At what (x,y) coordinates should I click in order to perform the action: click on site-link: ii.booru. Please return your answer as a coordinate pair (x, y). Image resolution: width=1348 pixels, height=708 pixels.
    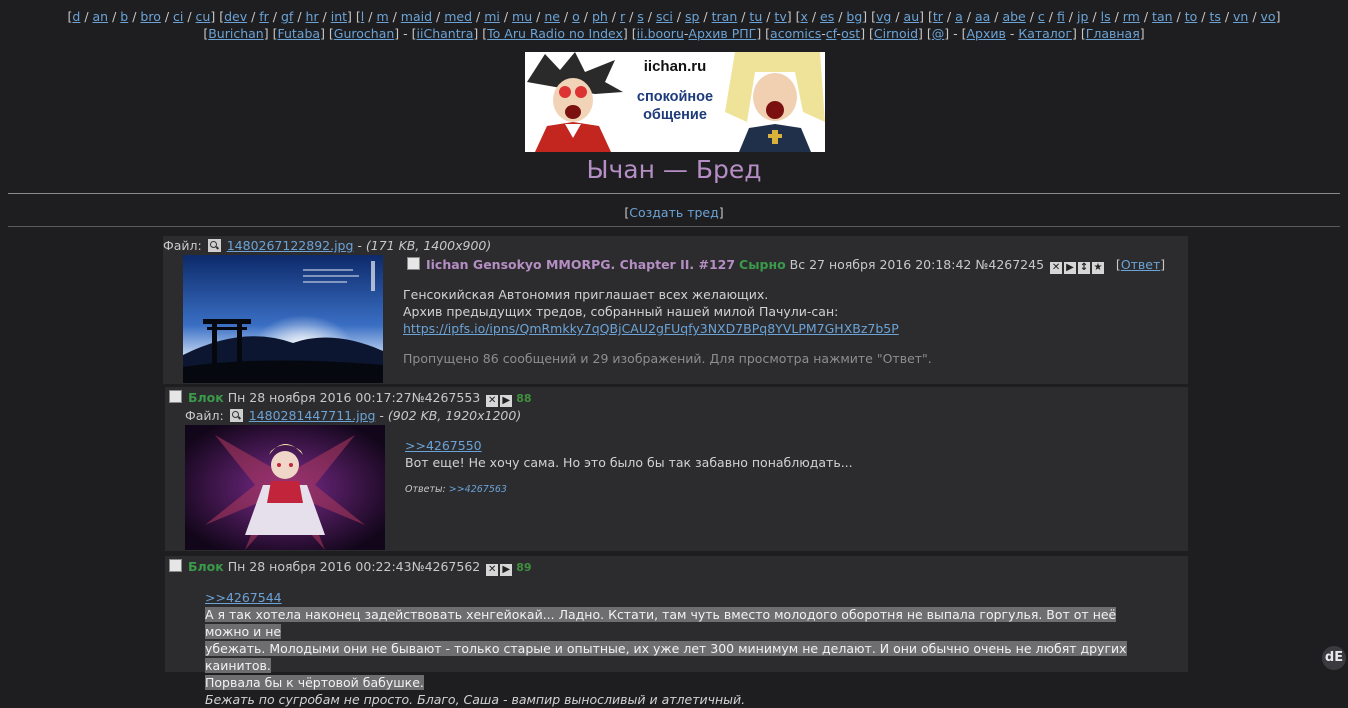
    Looking at the image, I should click on (660, 33).